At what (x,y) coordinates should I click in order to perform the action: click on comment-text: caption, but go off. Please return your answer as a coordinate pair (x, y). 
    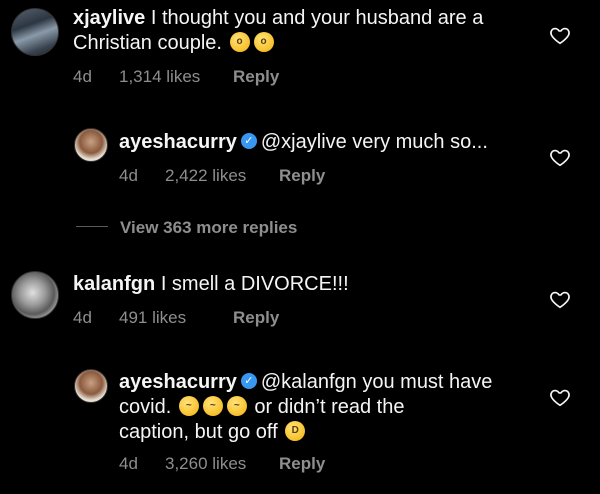
    Looking at the image, I should click on (198, 432).